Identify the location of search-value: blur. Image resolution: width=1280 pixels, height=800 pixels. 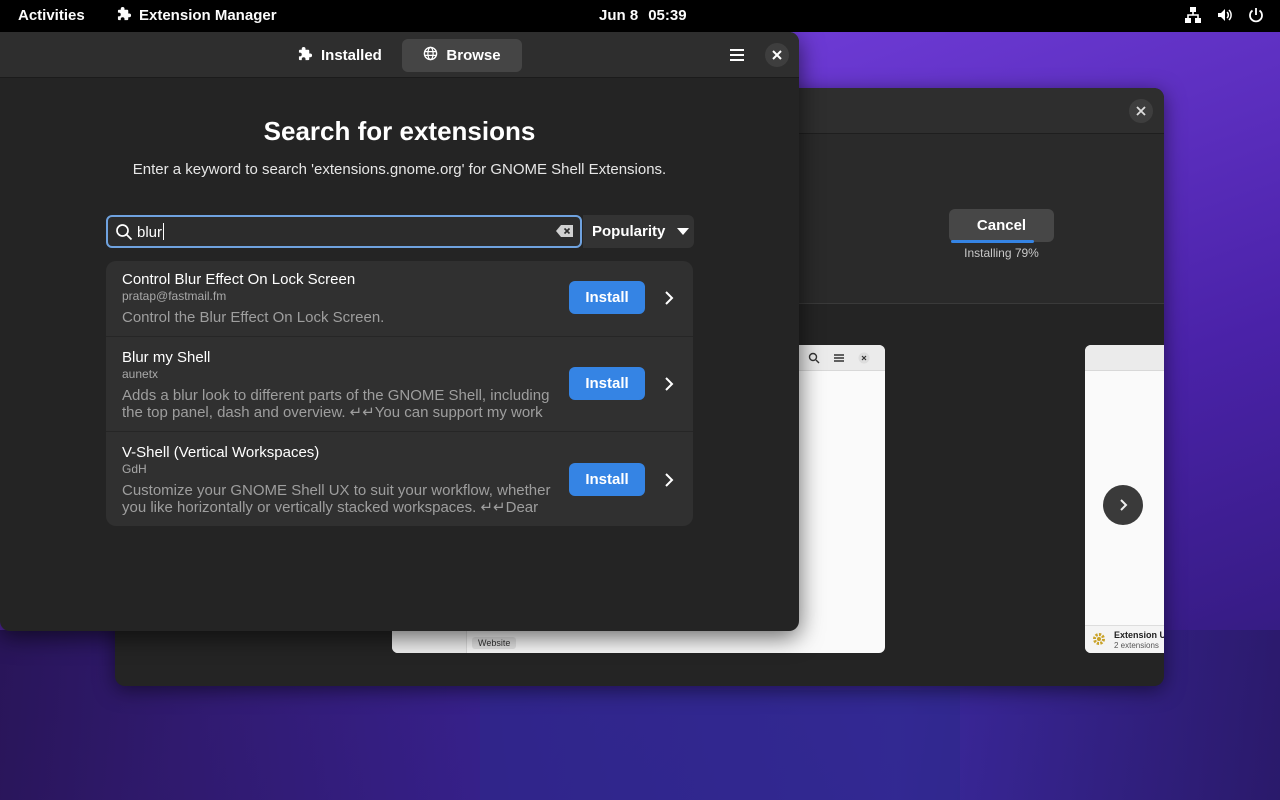
(150, 232).